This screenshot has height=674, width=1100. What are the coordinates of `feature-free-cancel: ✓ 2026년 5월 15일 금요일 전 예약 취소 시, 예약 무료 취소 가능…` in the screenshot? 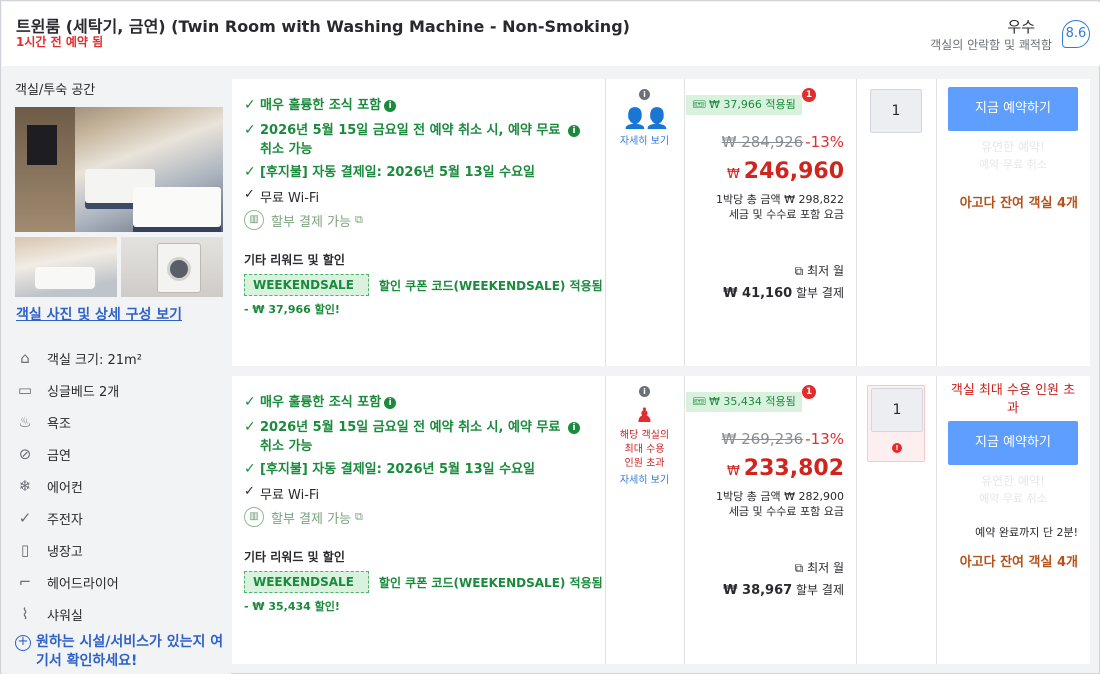 It's located at (419, 140).